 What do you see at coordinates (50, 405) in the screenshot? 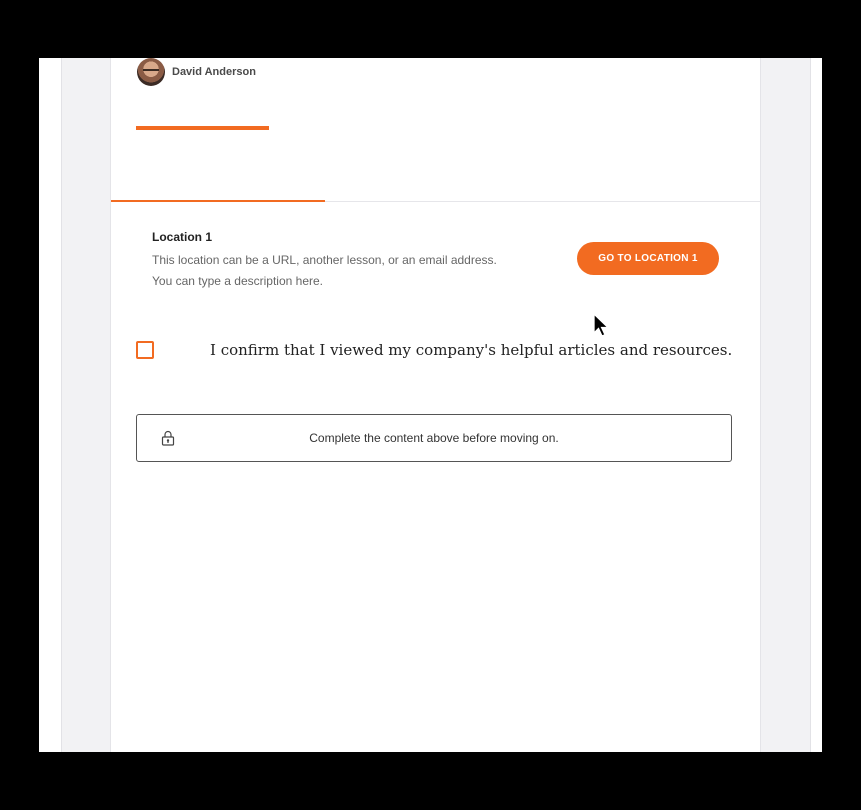
I see `left-gutter` at bounding box center [50, 405].